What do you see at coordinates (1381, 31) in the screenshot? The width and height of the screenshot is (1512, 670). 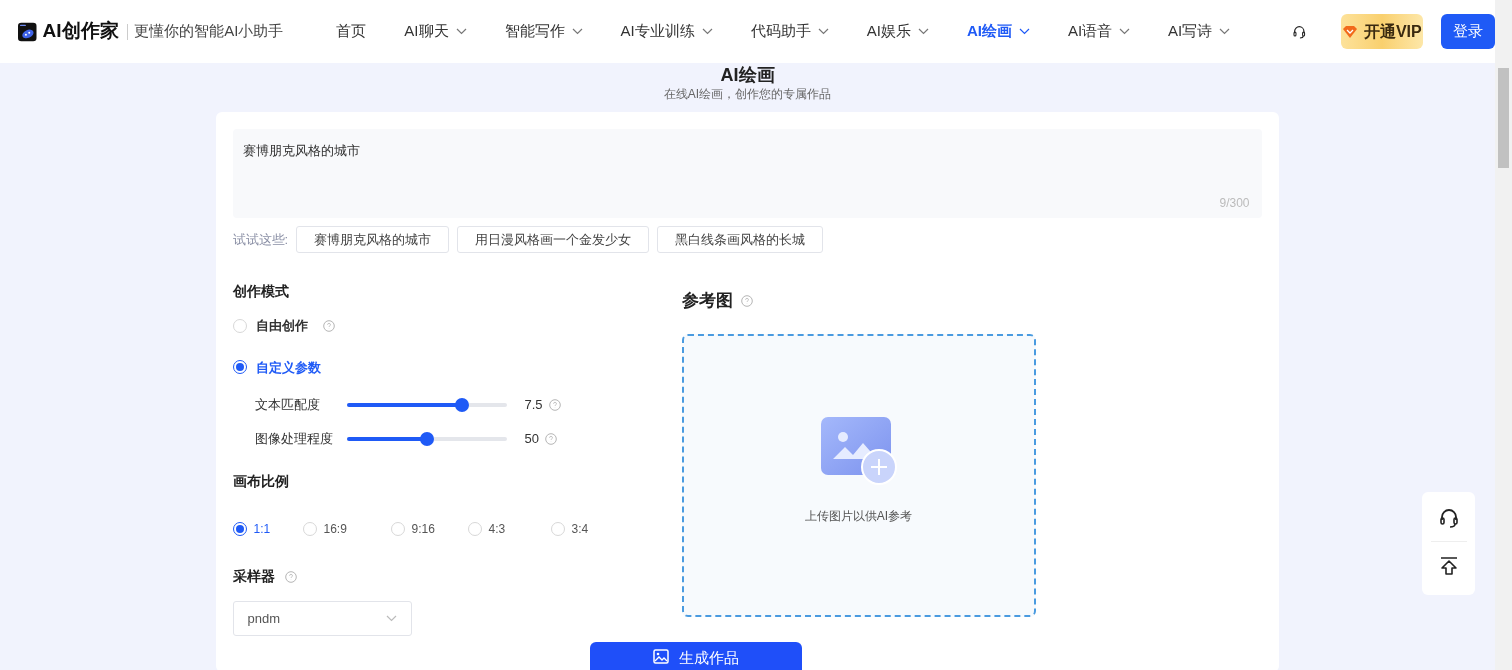 I see `vip-button: 开通VIP` at bounding box center [1381, 31].